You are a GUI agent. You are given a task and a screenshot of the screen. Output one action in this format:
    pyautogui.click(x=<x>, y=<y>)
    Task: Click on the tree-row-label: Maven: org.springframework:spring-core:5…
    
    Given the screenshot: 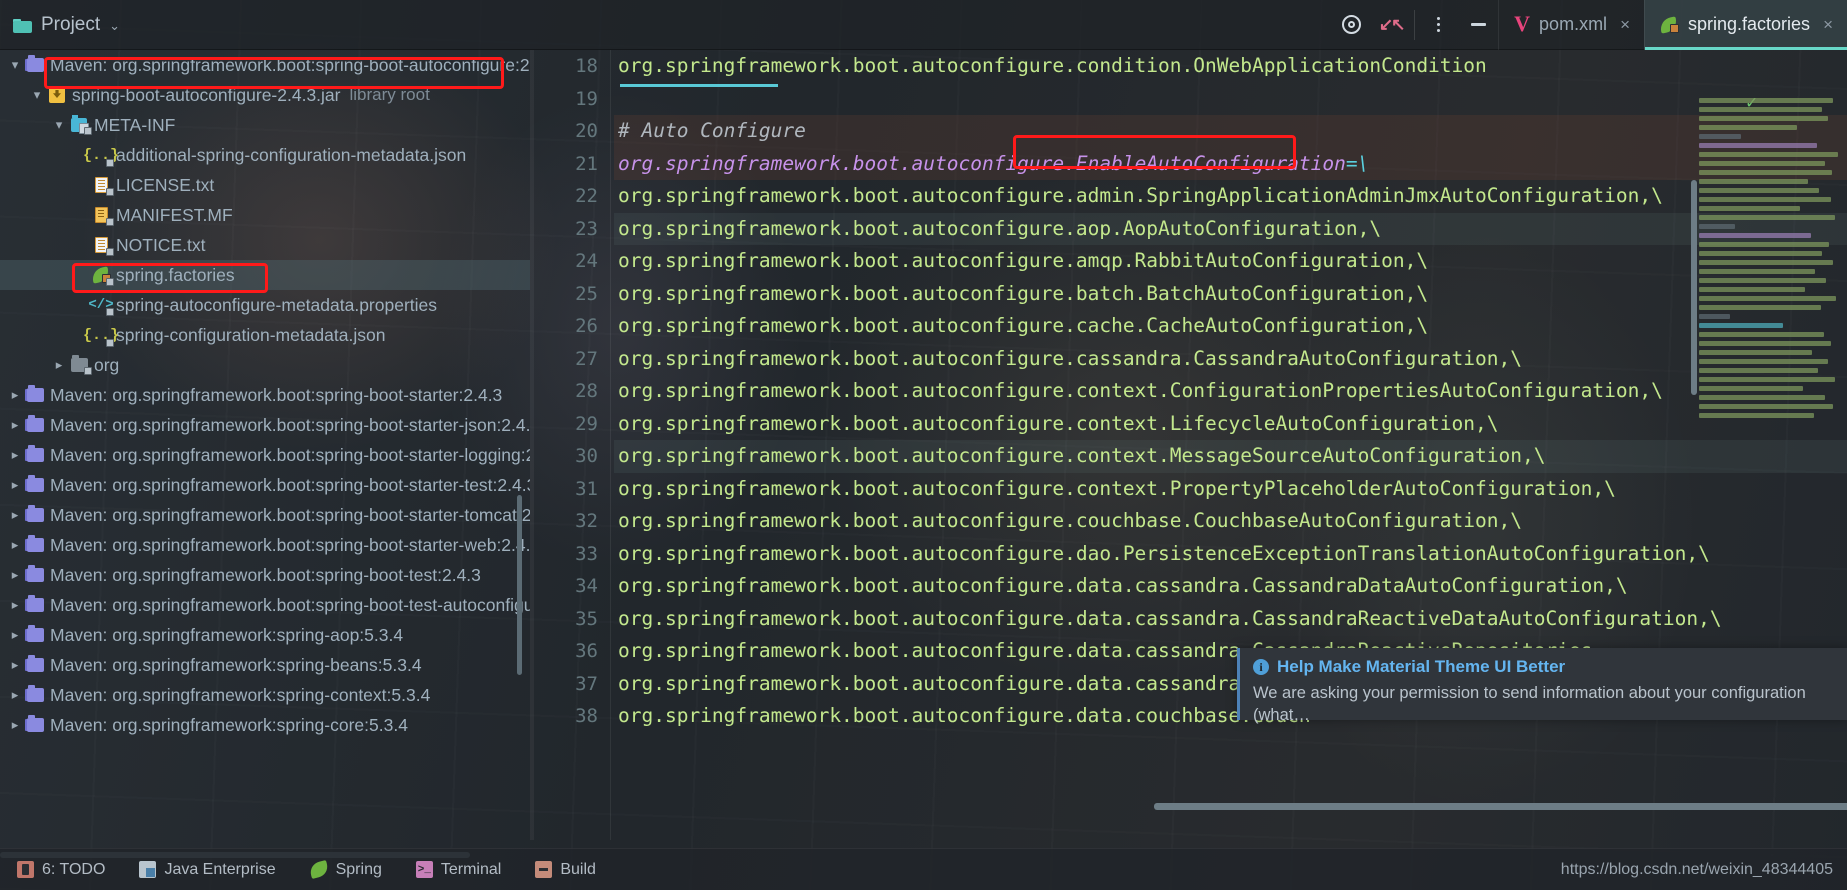 What is the action you would take?
    pyautogui.click(x=229, y=724)
    